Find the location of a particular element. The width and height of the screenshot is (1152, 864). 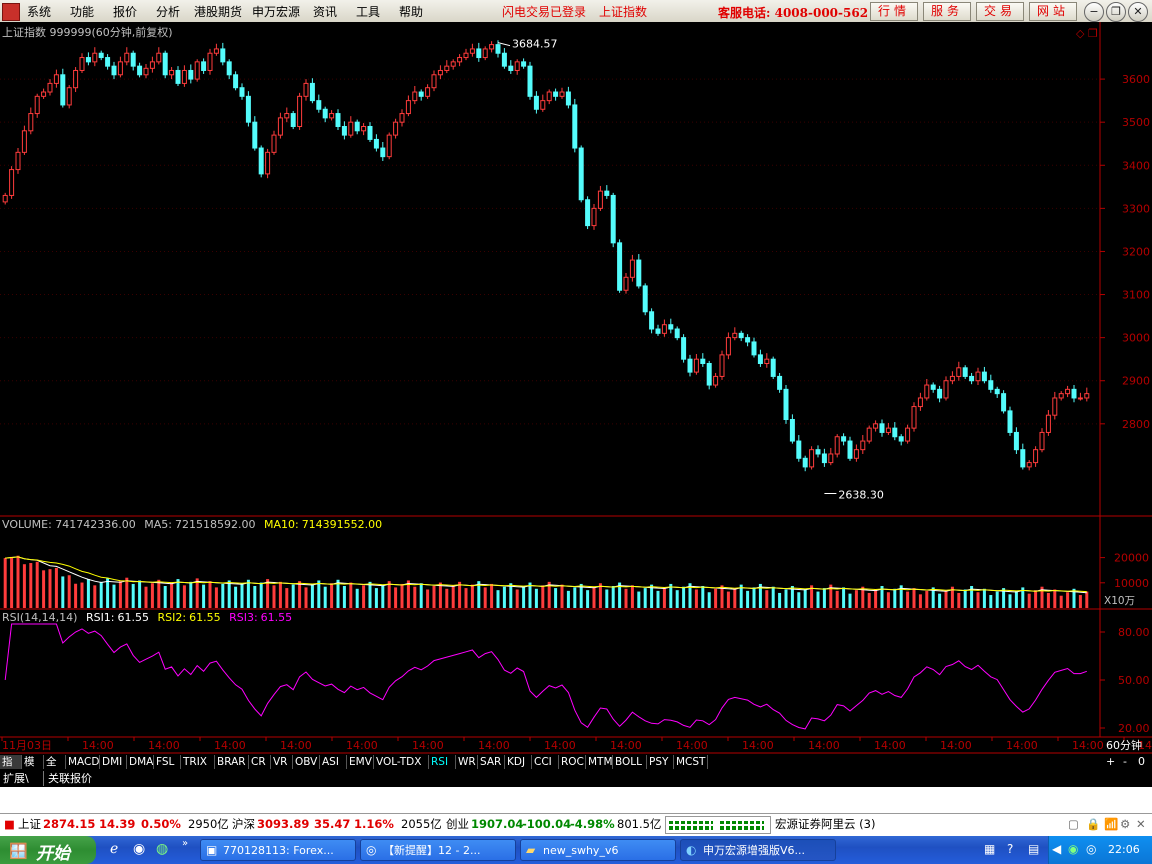

ext-tab-related-quotes: 关联报价 is located at coordinates (70, 778).